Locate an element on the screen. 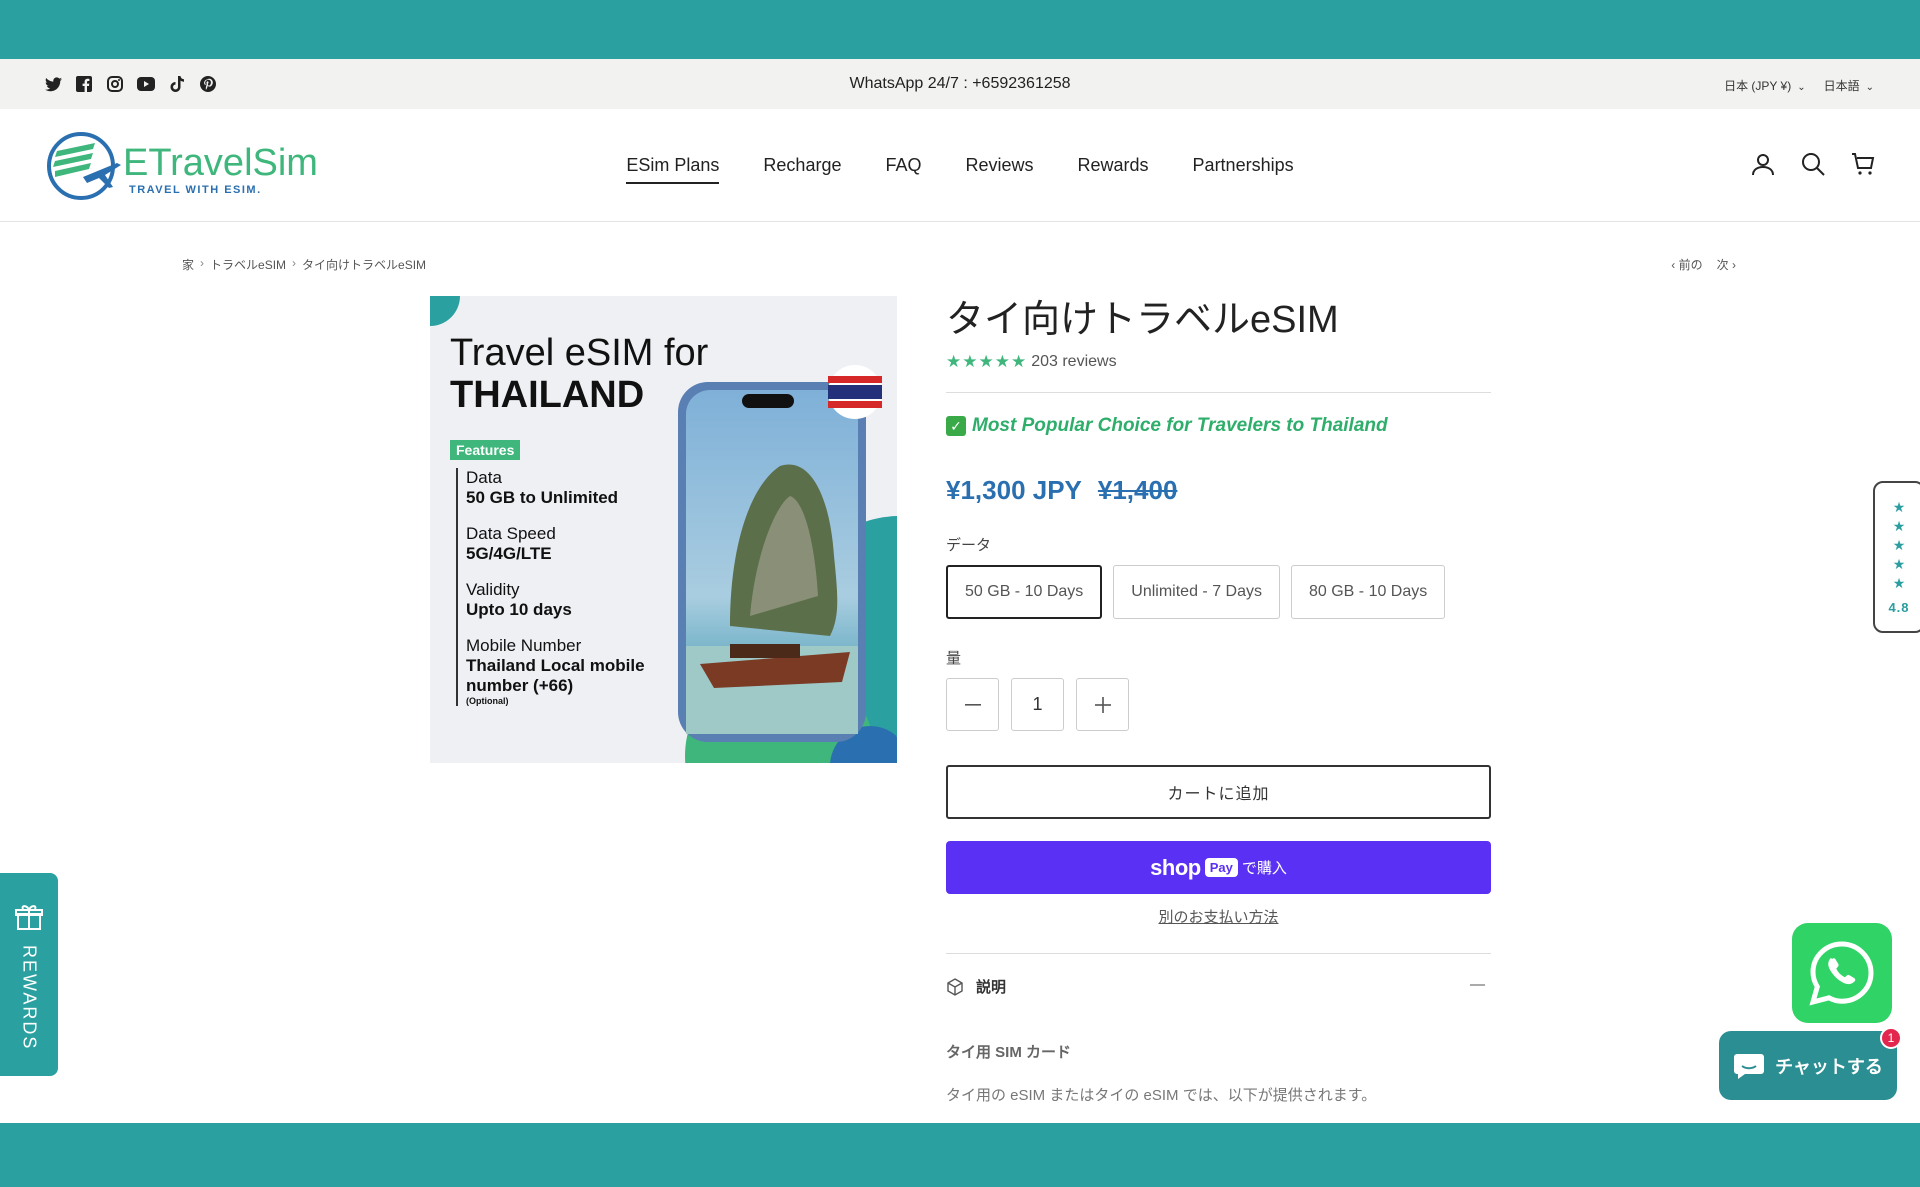  star-rating-icon: ★★★★★ is located at coordinates (987, 361).